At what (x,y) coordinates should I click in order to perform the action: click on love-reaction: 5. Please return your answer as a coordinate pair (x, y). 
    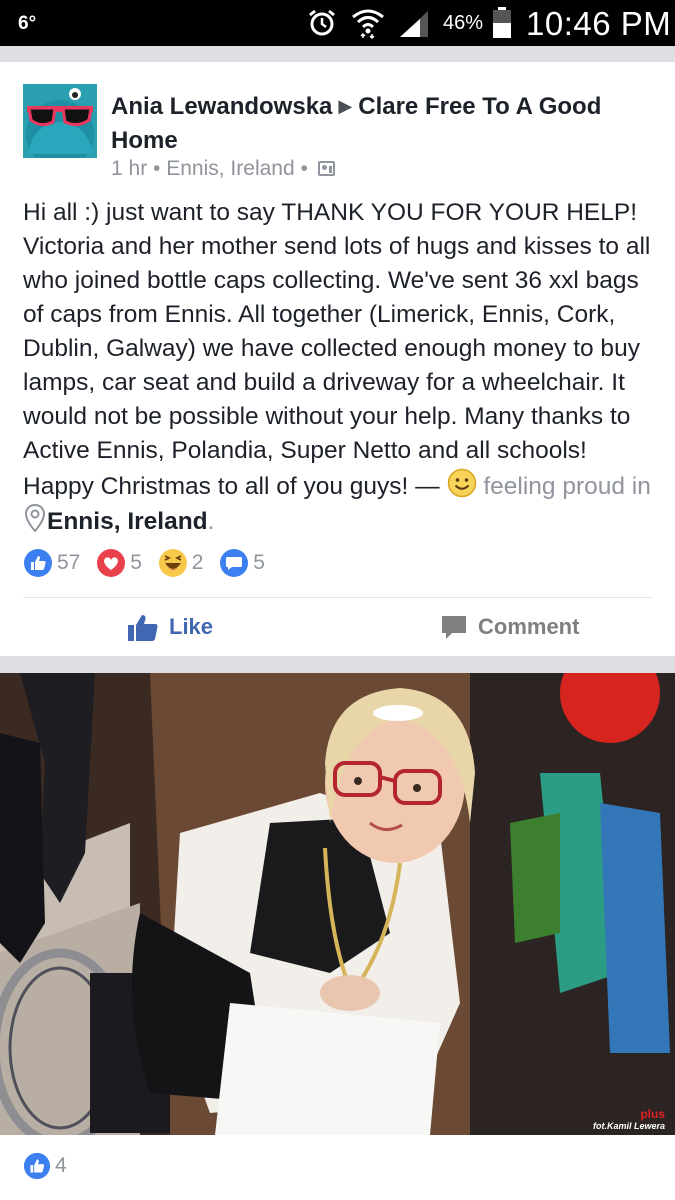
    Looking at the image, I should click on (124, 563).